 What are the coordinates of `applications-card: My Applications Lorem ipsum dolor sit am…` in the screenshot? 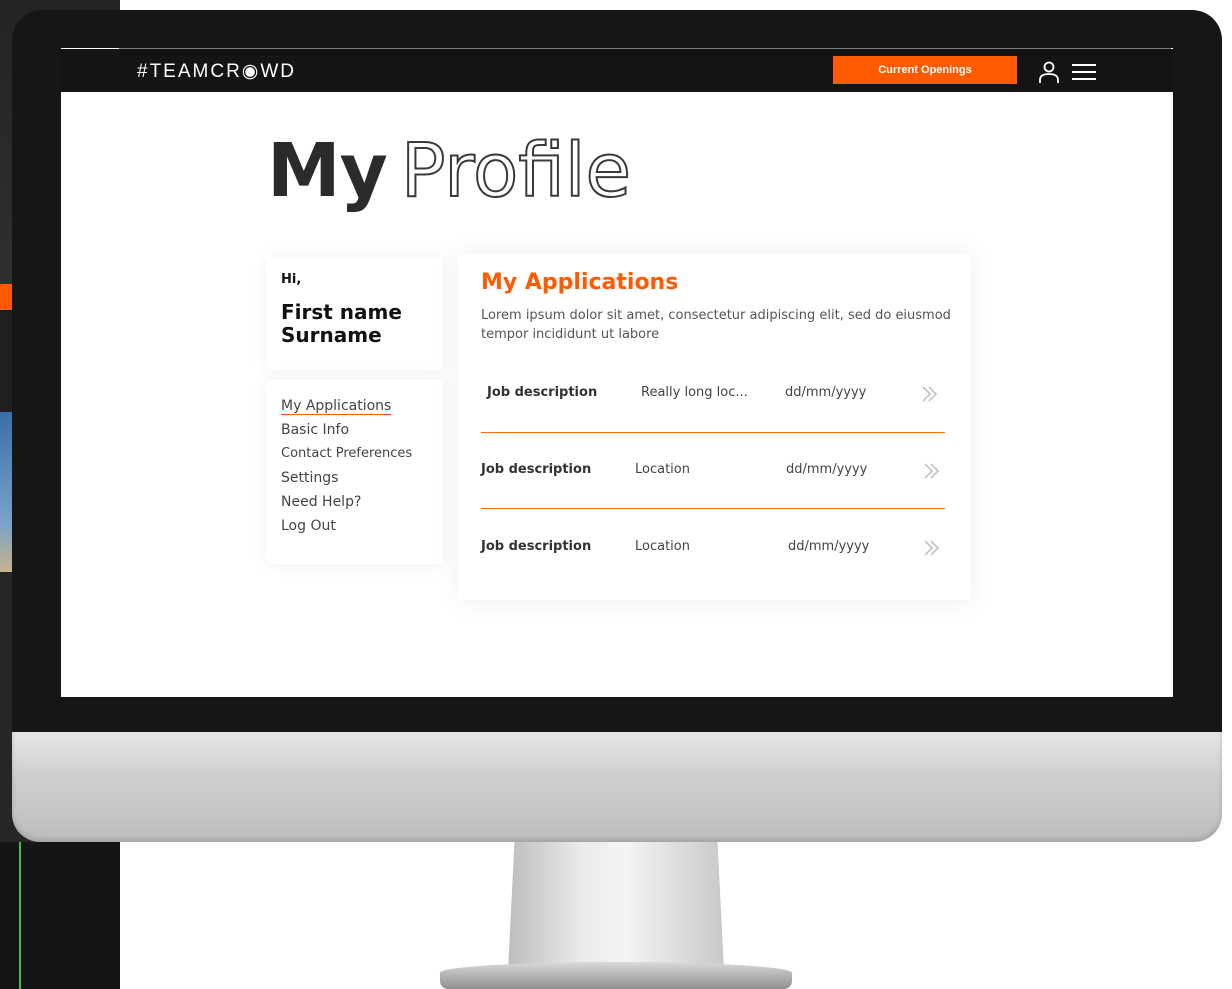 It's located at (715, 427).